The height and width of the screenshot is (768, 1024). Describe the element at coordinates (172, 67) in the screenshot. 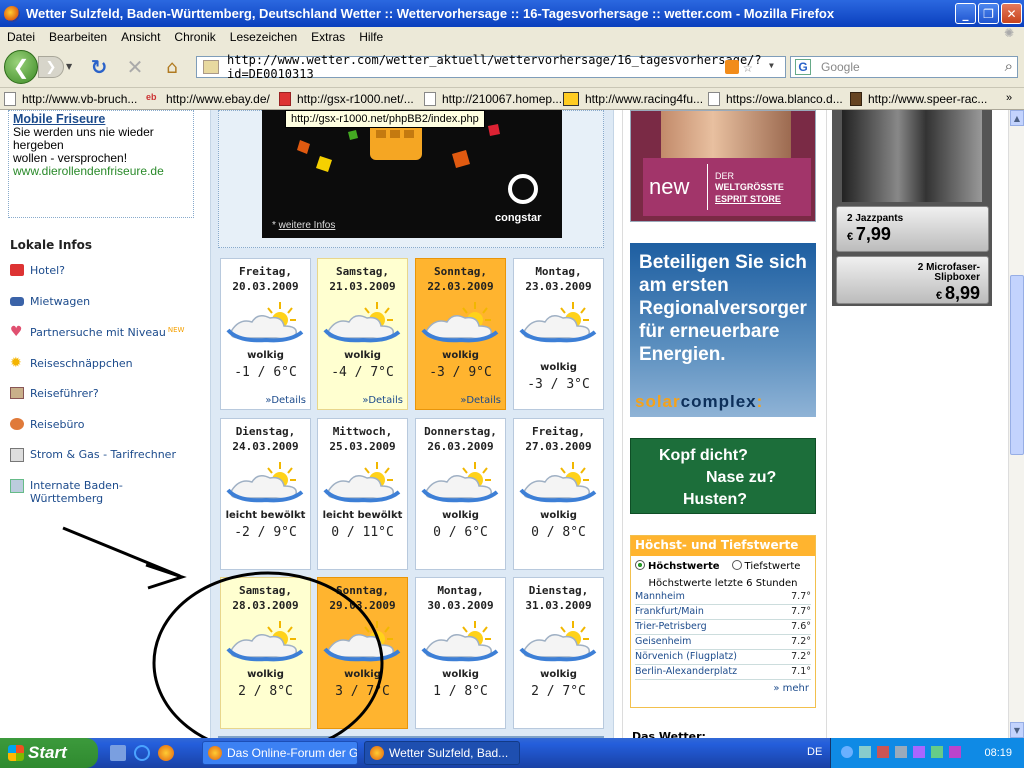

I see `home-icon: ⌂` at that location.